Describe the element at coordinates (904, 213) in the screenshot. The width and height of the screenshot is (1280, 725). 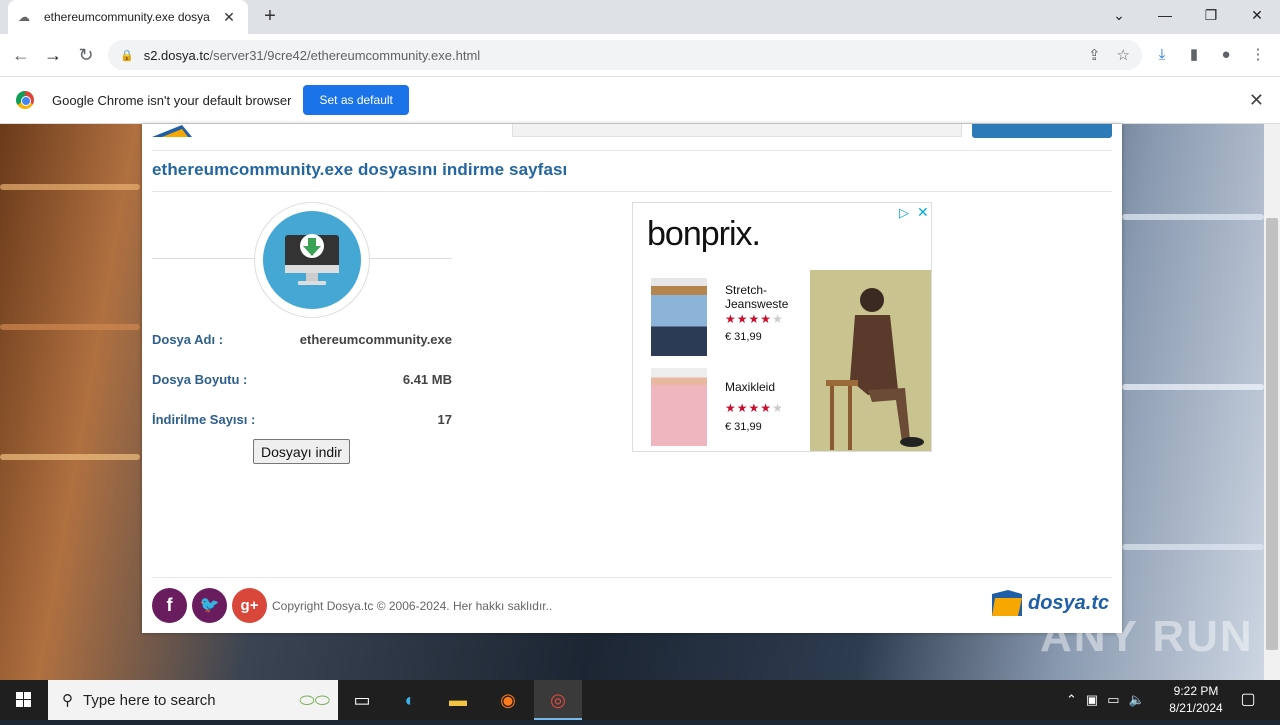
I see `adchoices-icon: ▷` at that location.